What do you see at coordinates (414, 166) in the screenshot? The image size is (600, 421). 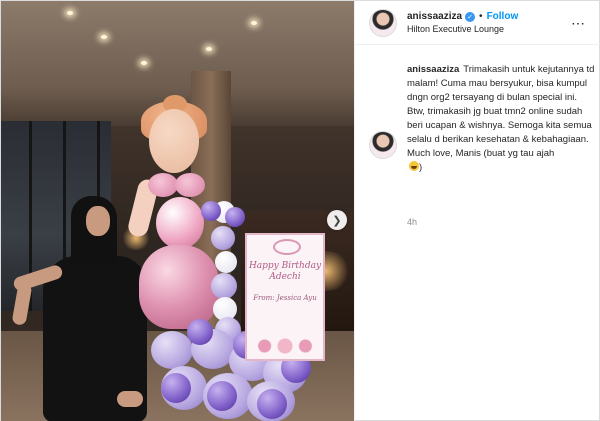 I see `grinning-sweat-emoji-icon` at bounding box center [414, 166].